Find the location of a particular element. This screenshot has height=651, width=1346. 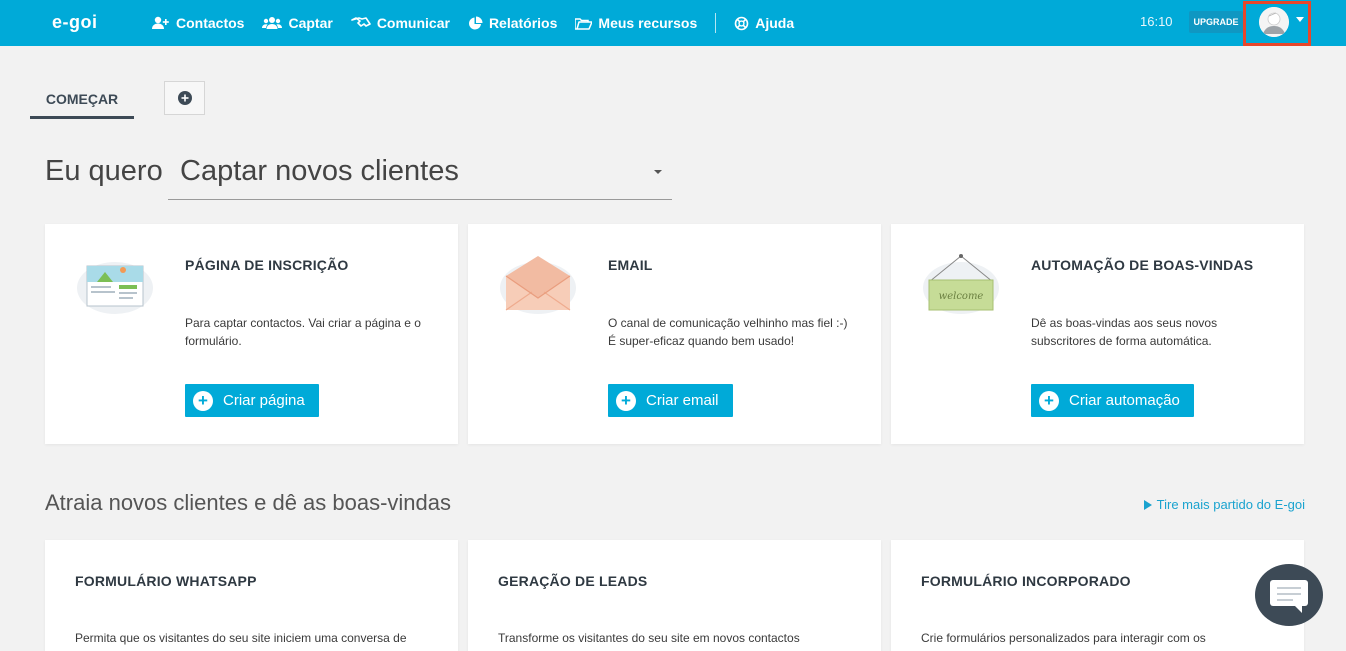

card-title: AUTOMAÇÃO DE BOAS-VINDAS is located at coordinates (1142, 265).